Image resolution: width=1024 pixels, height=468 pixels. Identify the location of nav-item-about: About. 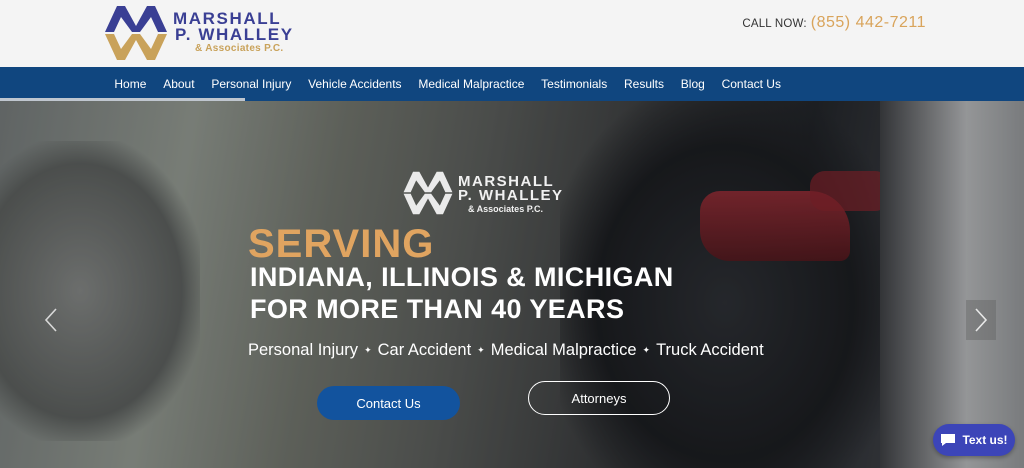
(179, 84).